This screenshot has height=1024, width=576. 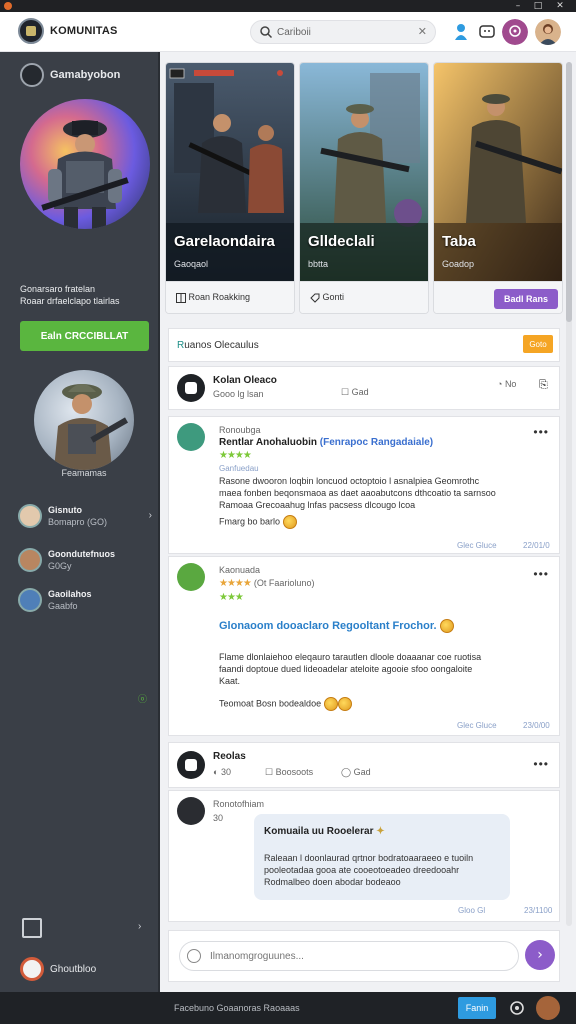 I want to click on grid-icon, so click(x=181, y=297).